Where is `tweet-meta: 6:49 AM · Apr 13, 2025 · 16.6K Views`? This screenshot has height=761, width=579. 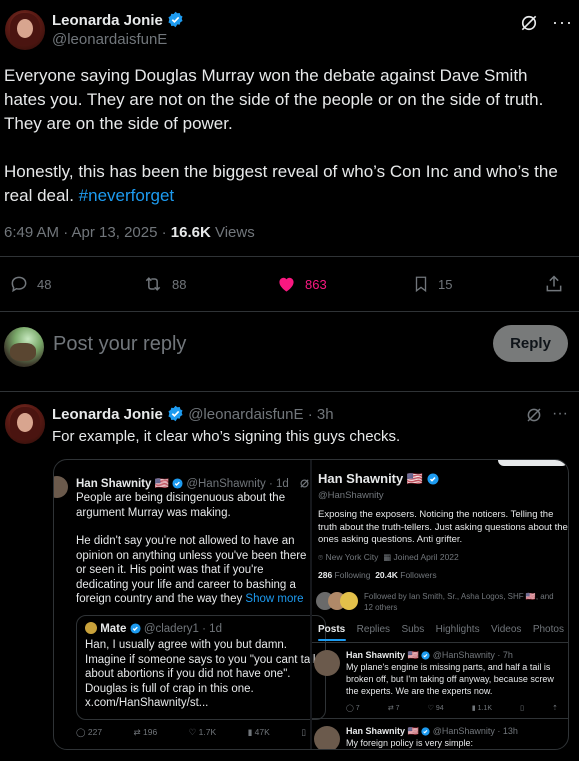
tweet-meta: 6:49 AM · Apr 13, 2025 · 16.6K Views is located at coordinates (129, 232).